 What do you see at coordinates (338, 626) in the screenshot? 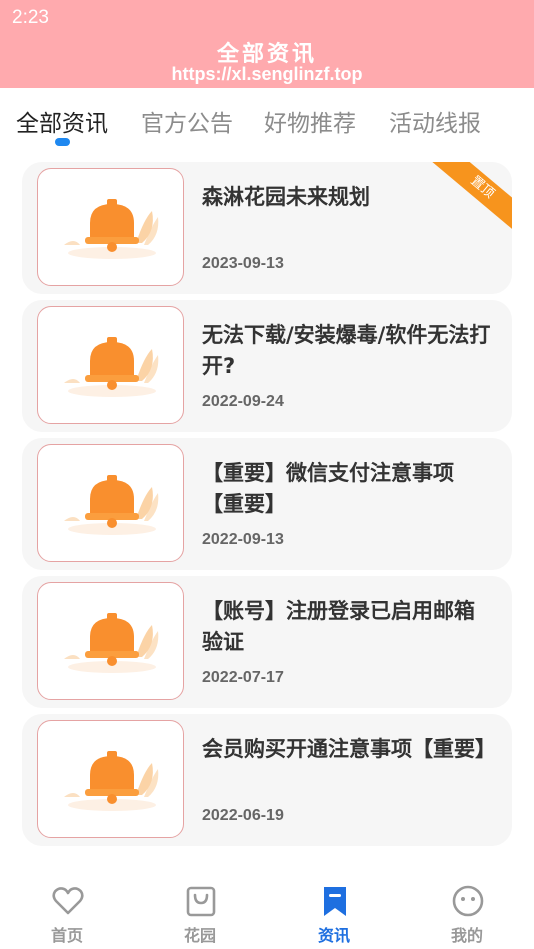
I see `article-title: 【账号】注册登录已启用邮箱验证` at bounding box center [338, 626].